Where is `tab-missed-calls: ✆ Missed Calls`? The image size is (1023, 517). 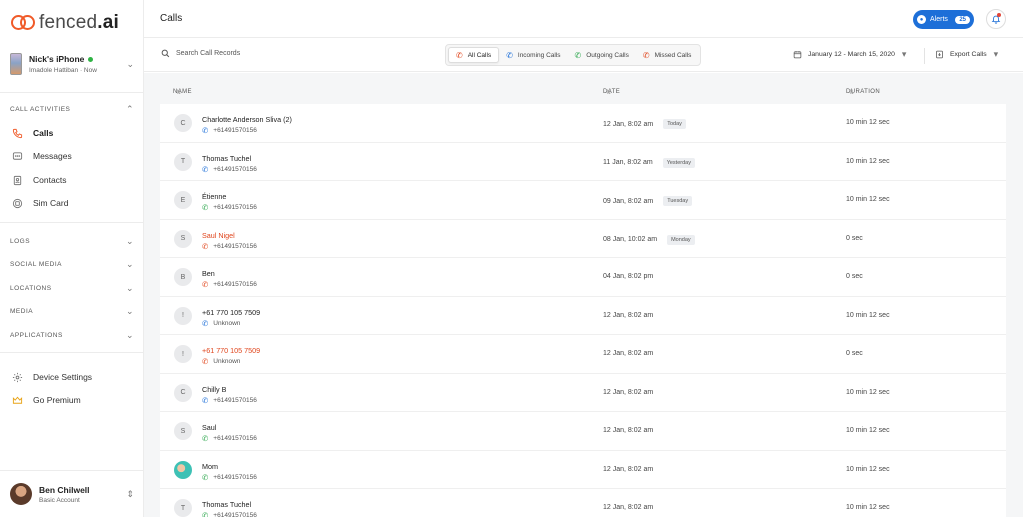 tab-missed-calls: ✆ Missed Calls is located at coordinates (667, 55).